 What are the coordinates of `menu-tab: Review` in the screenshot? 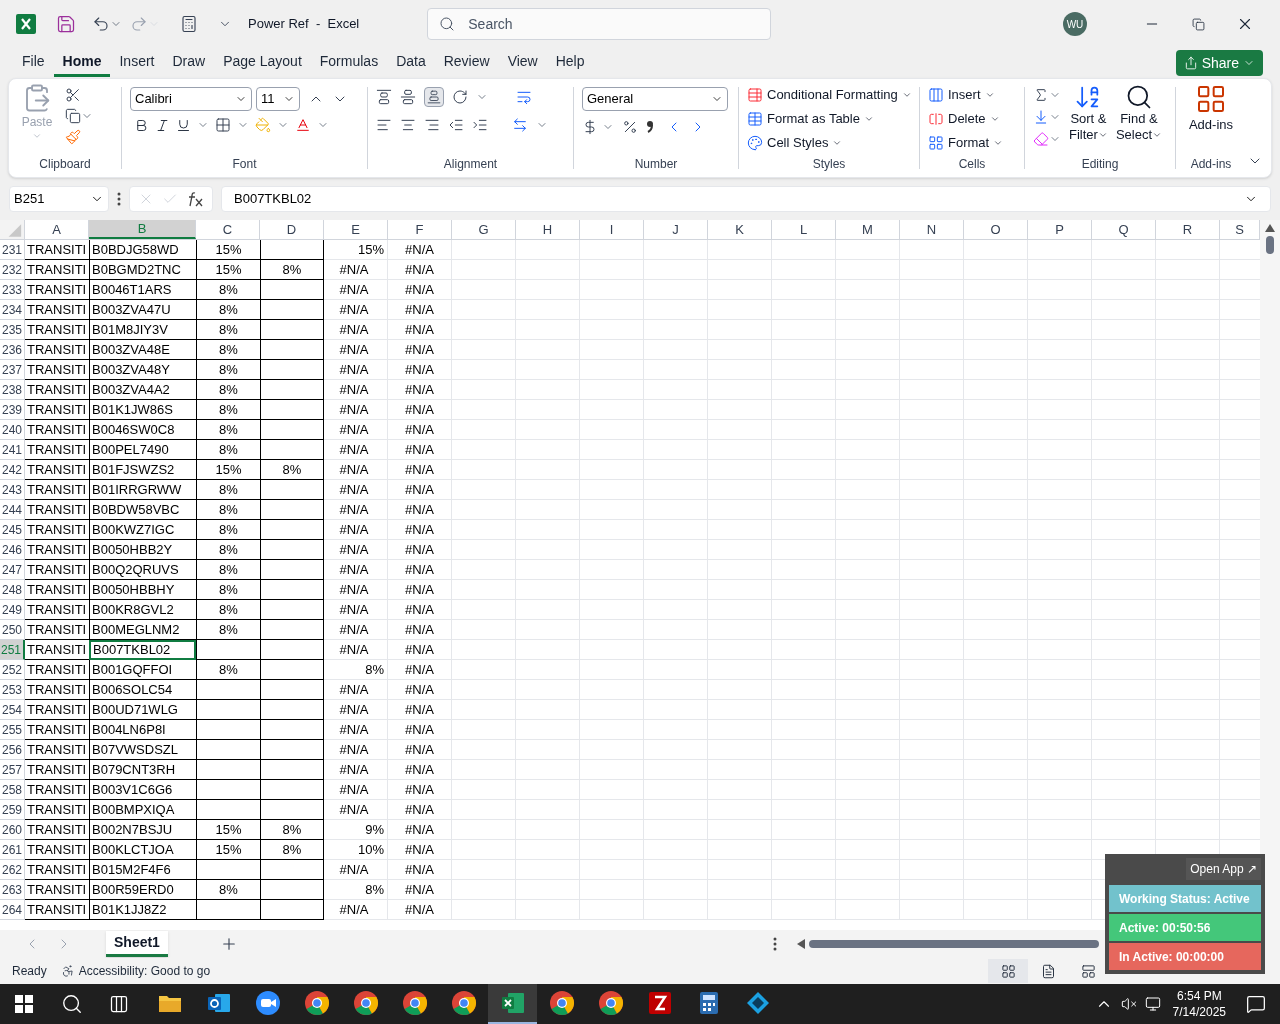 It's located at (466, 63).